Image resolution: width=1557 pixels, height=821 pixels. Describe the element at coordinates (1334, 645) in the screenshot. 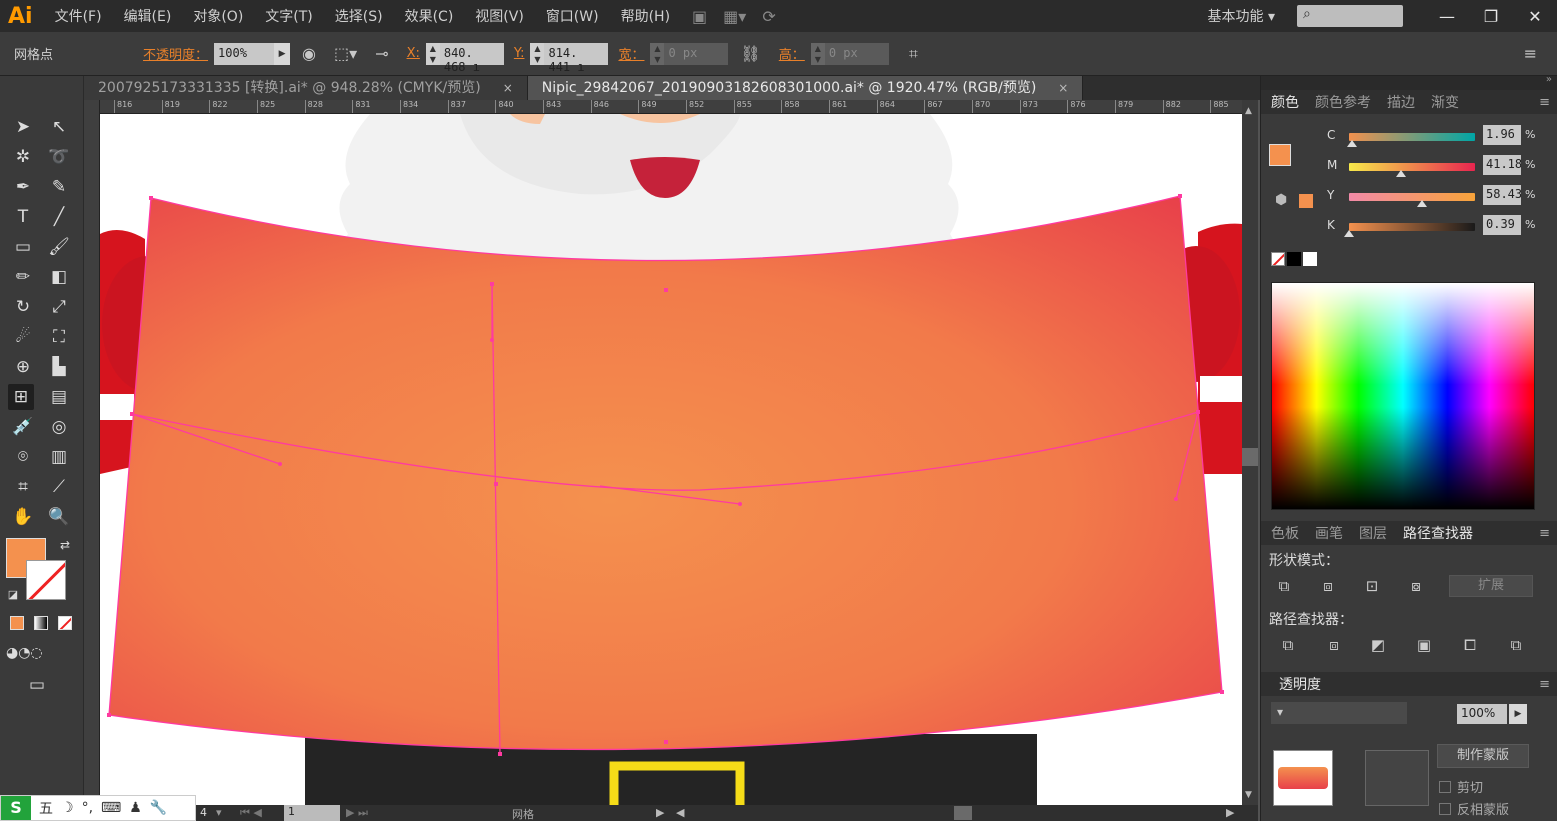

I see `trim-icon: ⧈` at that location.